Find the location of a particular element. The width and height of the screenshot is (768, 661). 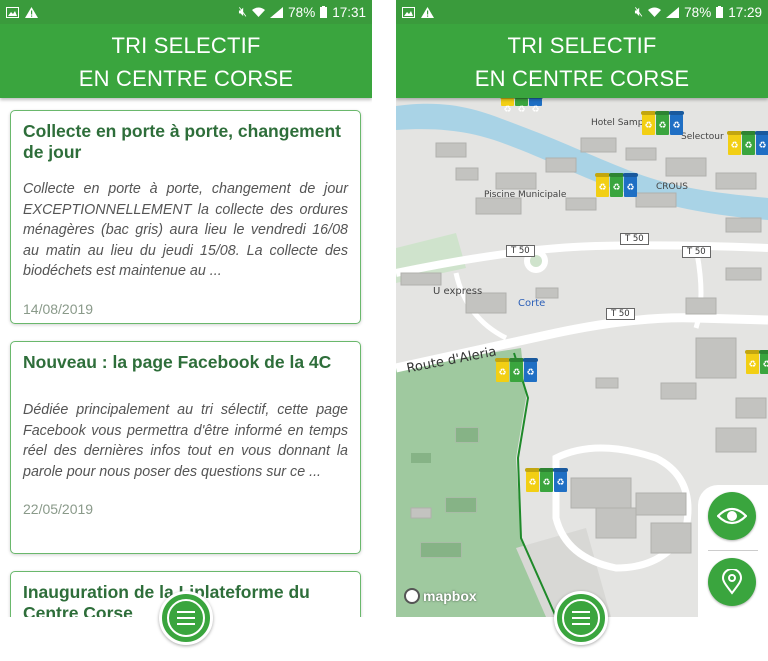

clock: 17:29 is located at coordinates (745, 12).